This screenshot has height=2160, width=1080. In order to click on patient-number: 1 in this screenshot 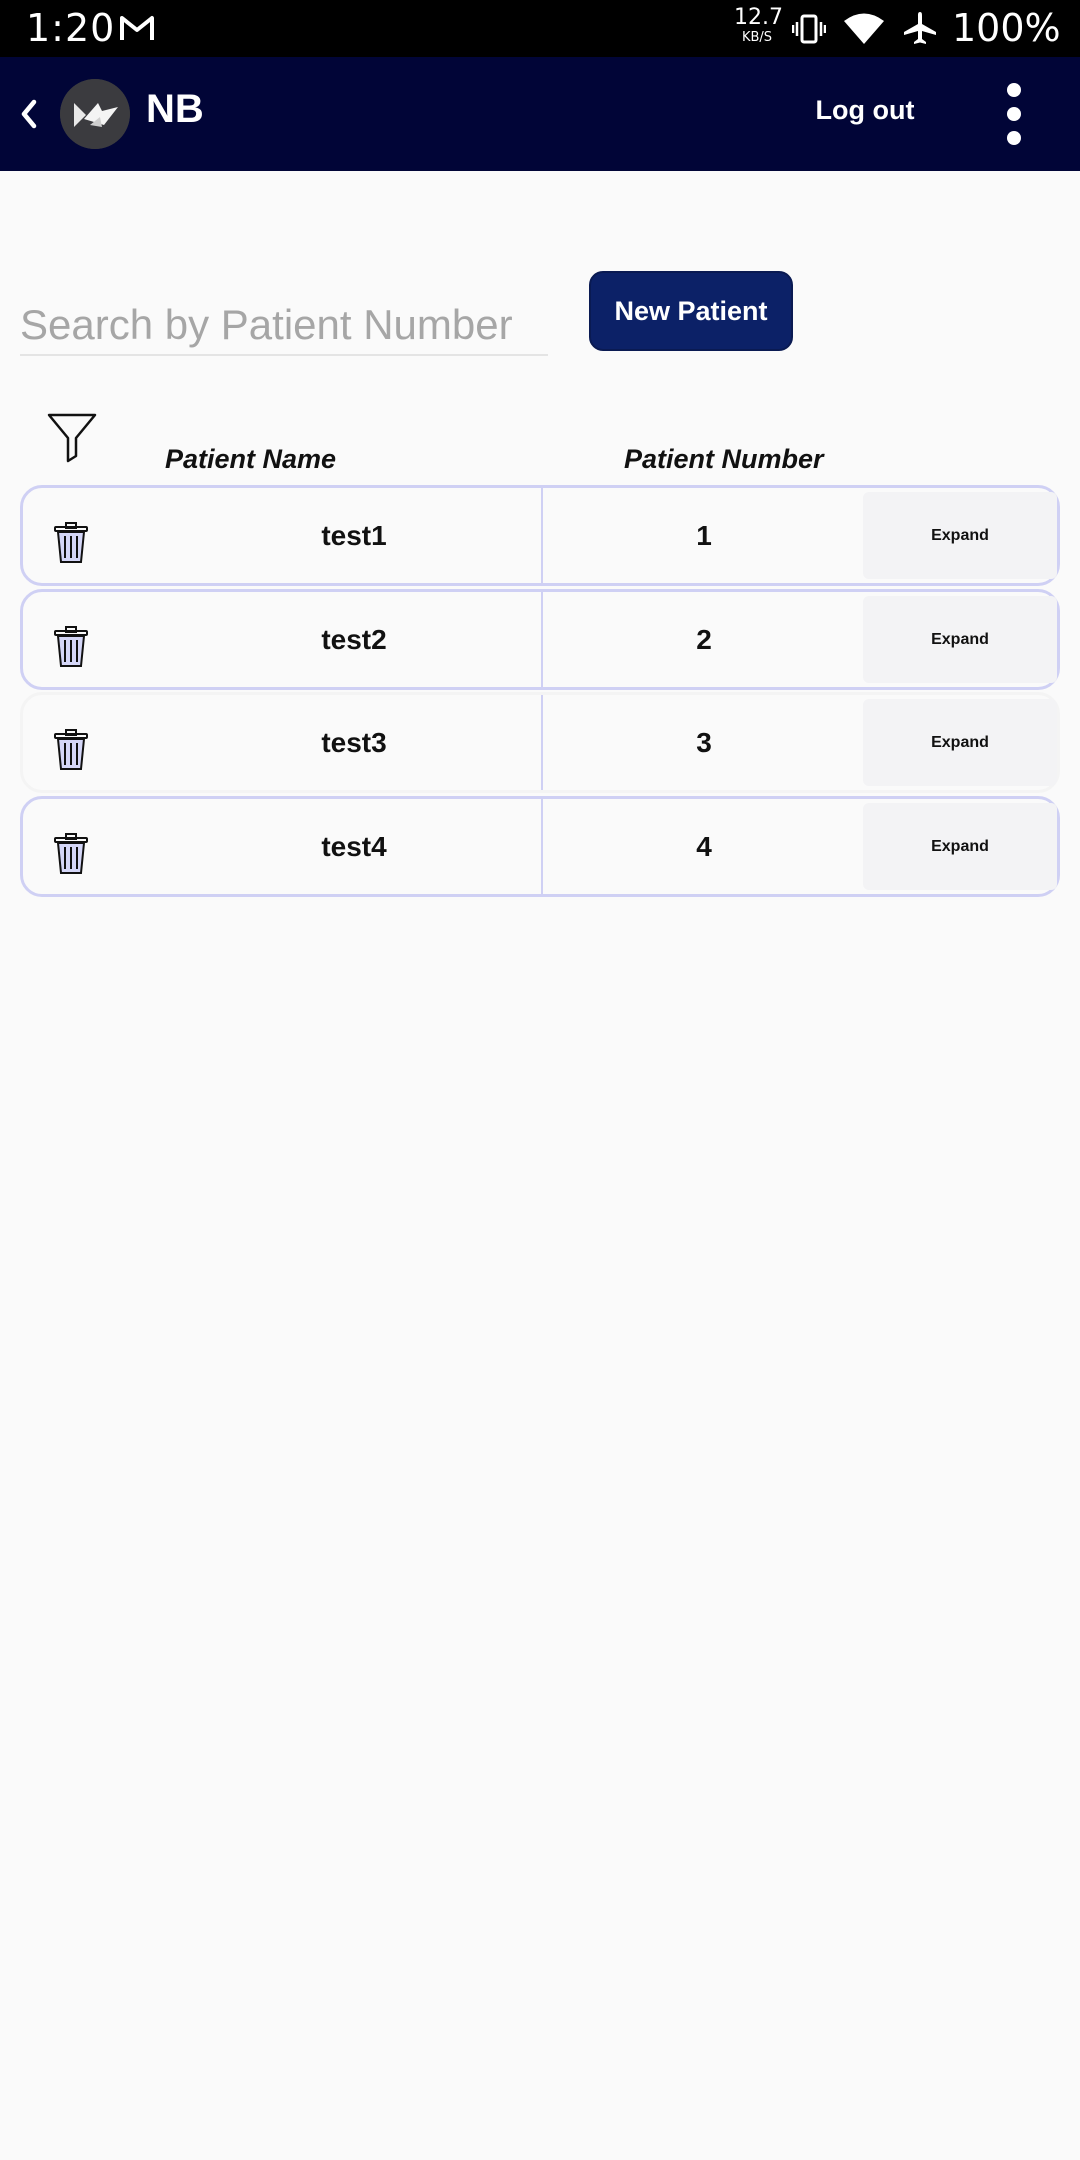, I will do `click(704, 535)`.